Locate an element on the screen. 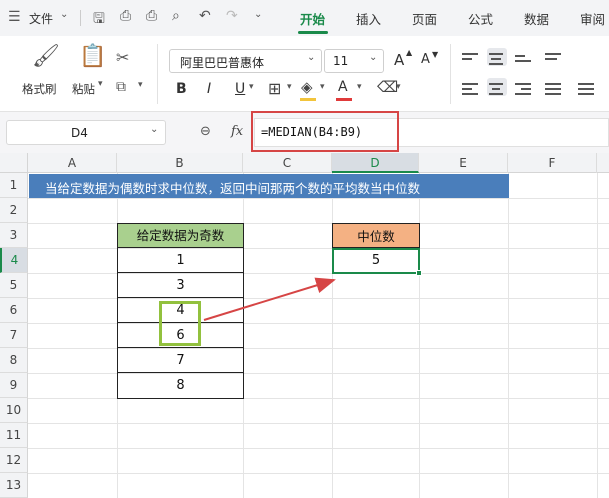  arrow-annotation is located at coordinates (269, 299).